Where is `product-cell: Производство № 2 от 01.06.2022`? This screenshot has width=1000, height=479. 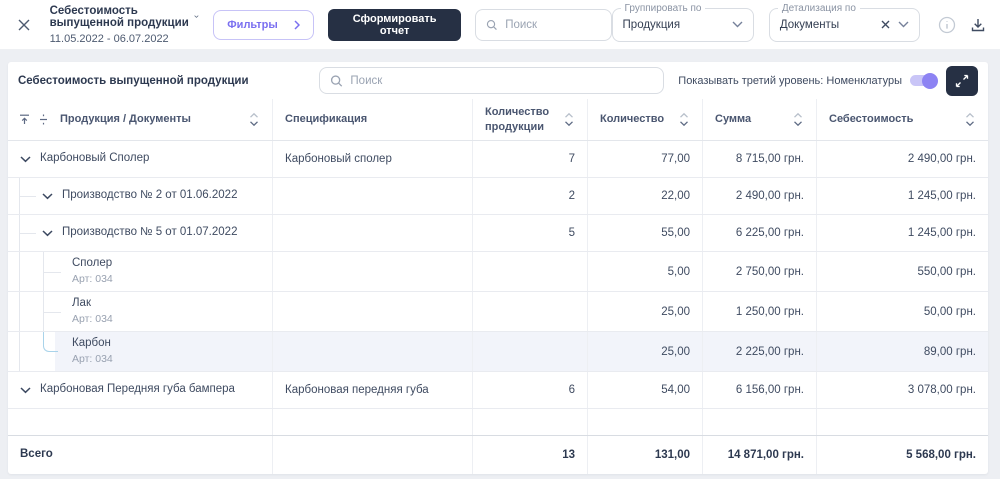
product-cell: Производство № 2 от 01.06.2022 is located at coordinates (140, 196).